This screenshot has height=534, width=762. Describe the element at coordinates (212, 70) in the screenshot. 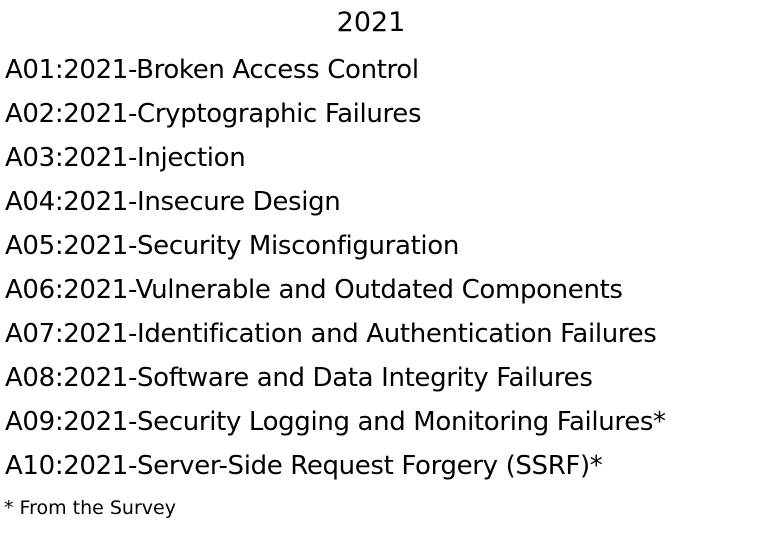

I see `list-item: A01:2021-Broken Access Control` at that location.